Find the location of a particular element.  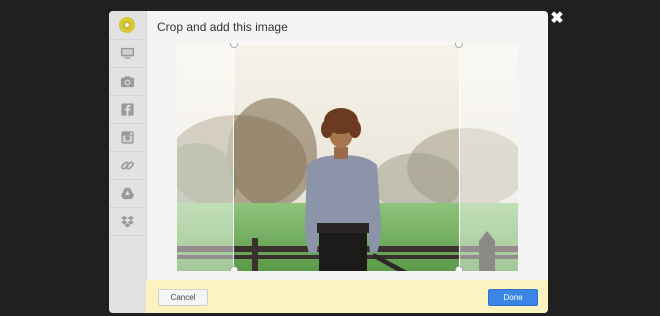

close-icon: ✖ is located at coordinates (557, 19).